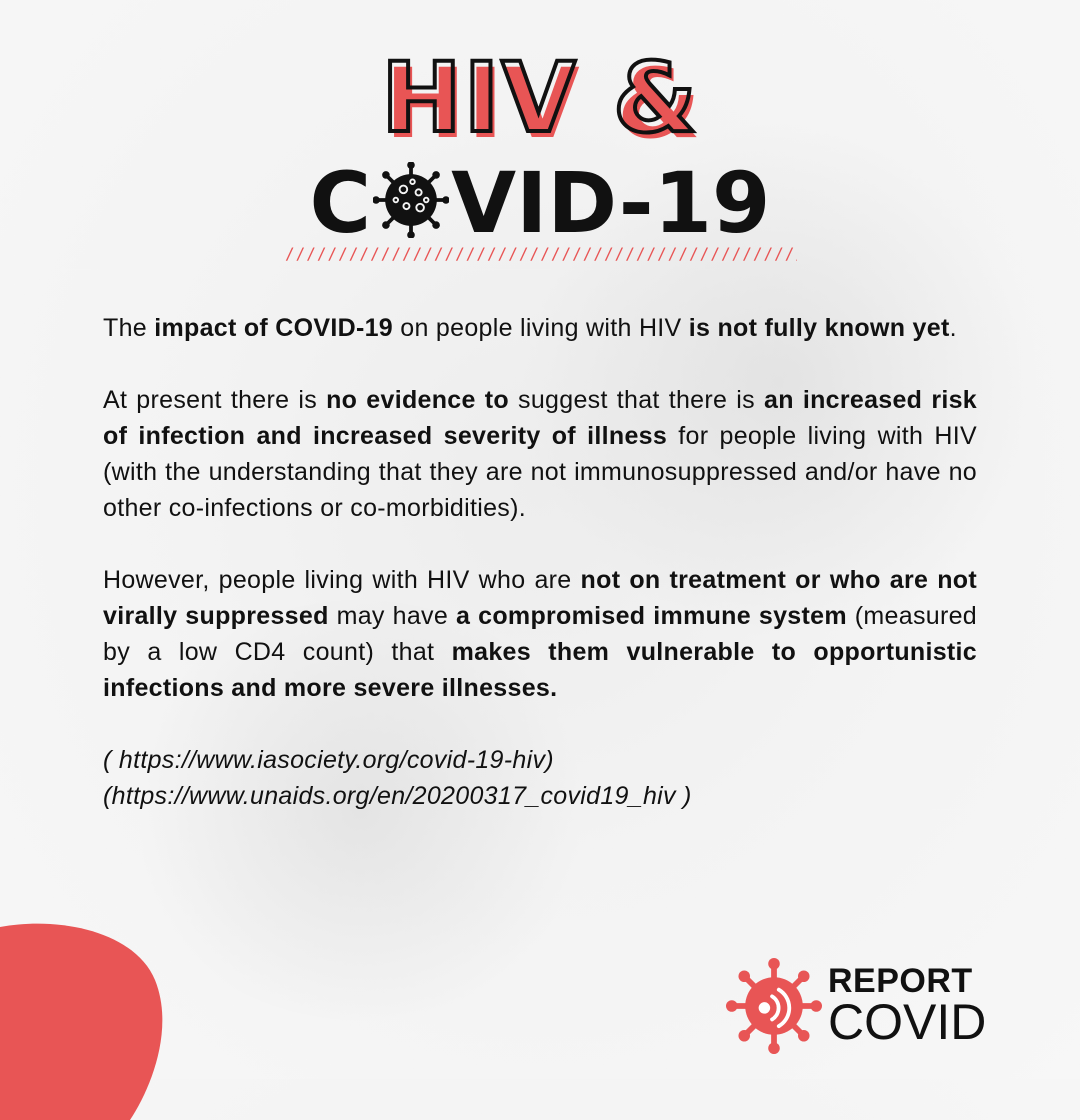 This screenshot has height=1120, width=1080. I want to click on report-covid-logo: REPORT COVID, so click(861, 1006).